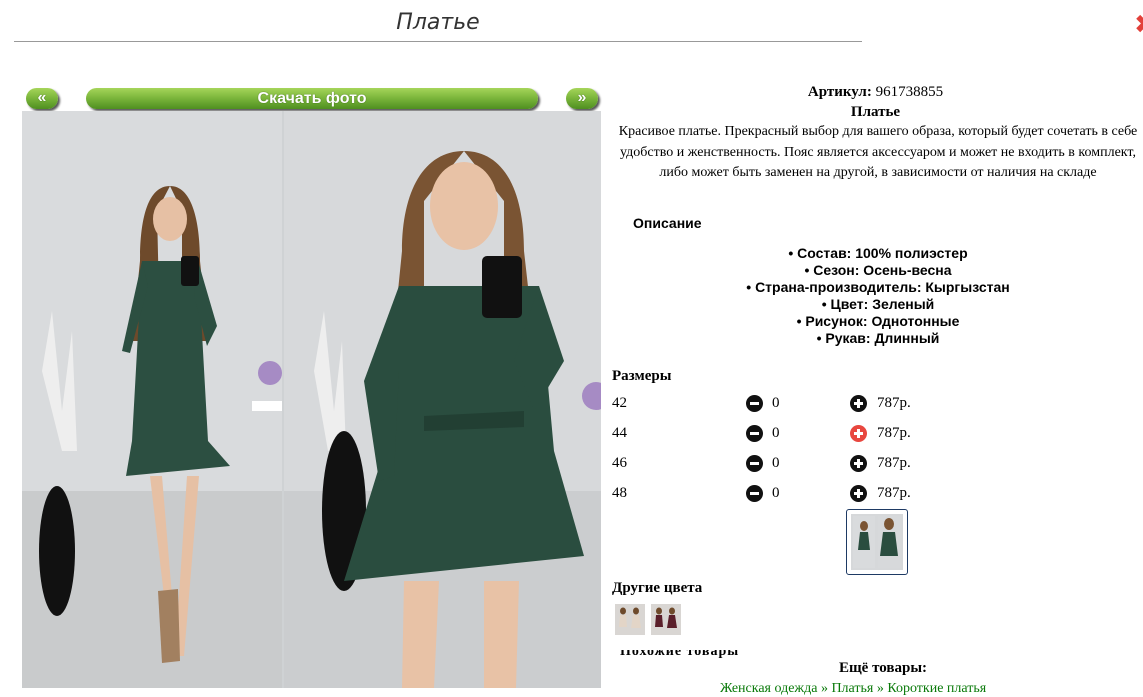 Image resolution: width=1143 pixels, height=697 pixels. What do you see at coordinates (875, 287) in the screenshot?
I see `property-country: Страна-производитель: Кыргызстан` at bounding box center [875, 287].